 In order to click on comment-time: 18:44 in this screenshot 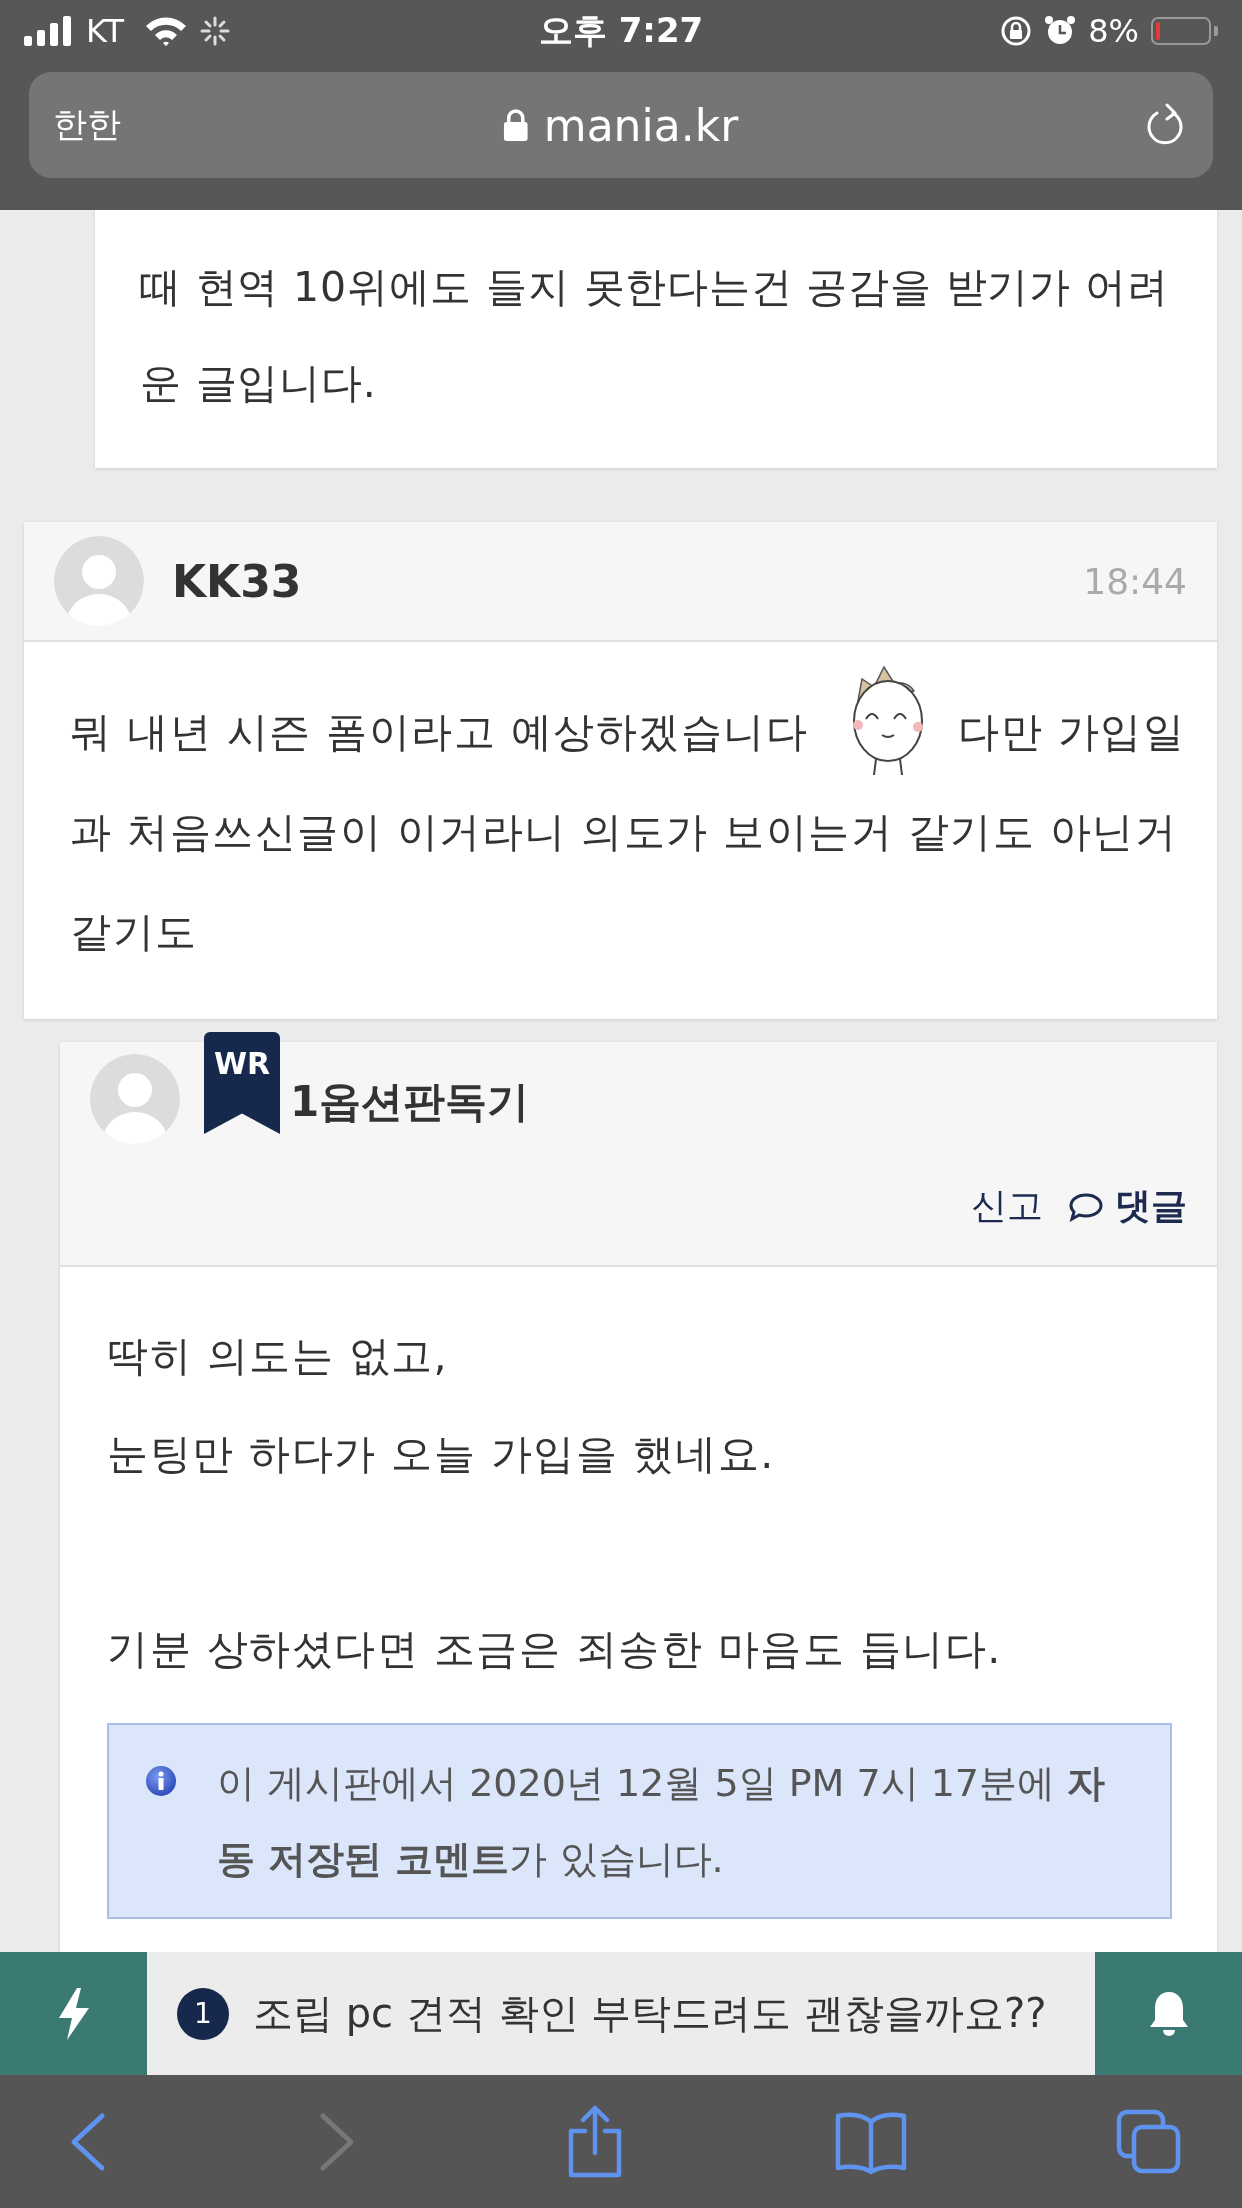, I will do `click(1135, 581)`.